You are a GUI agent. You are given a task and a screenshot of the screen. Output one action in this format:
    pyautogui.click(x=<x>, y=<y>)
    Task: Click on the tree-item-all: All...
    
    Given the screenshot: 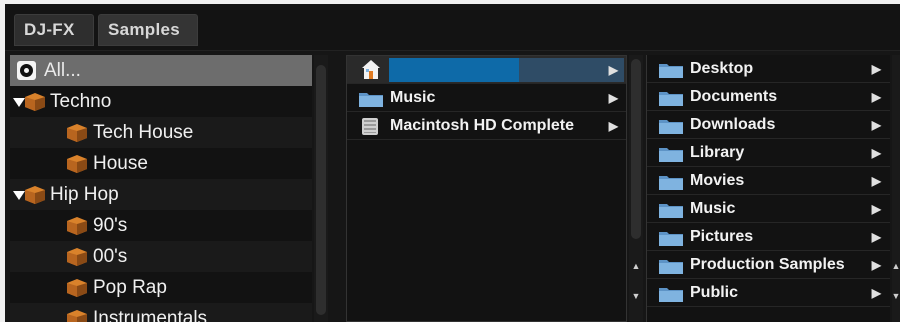 What is the action you would take?
    pyautogui.click(x=161, y=70)
    